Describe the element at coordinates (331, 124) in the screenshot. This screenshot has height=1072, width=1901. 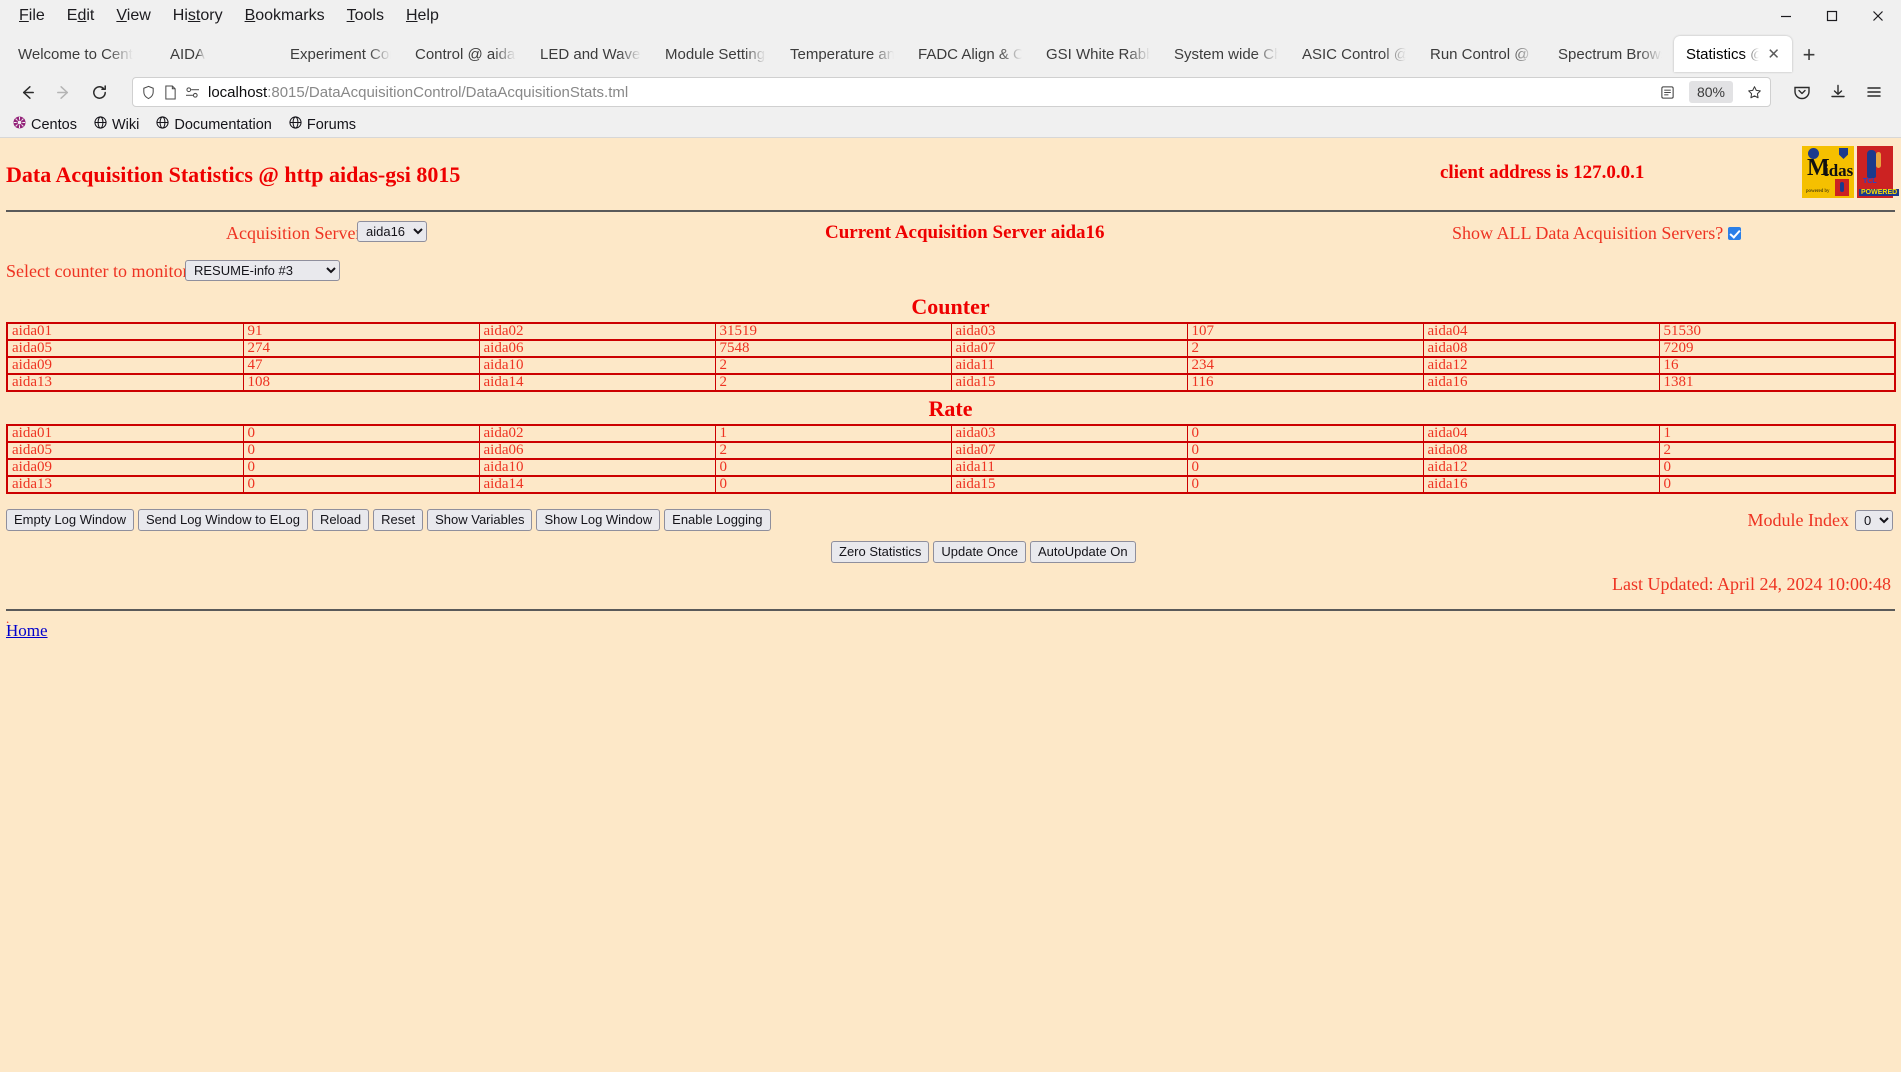
I see `bookmark-label: Forums` at that location.